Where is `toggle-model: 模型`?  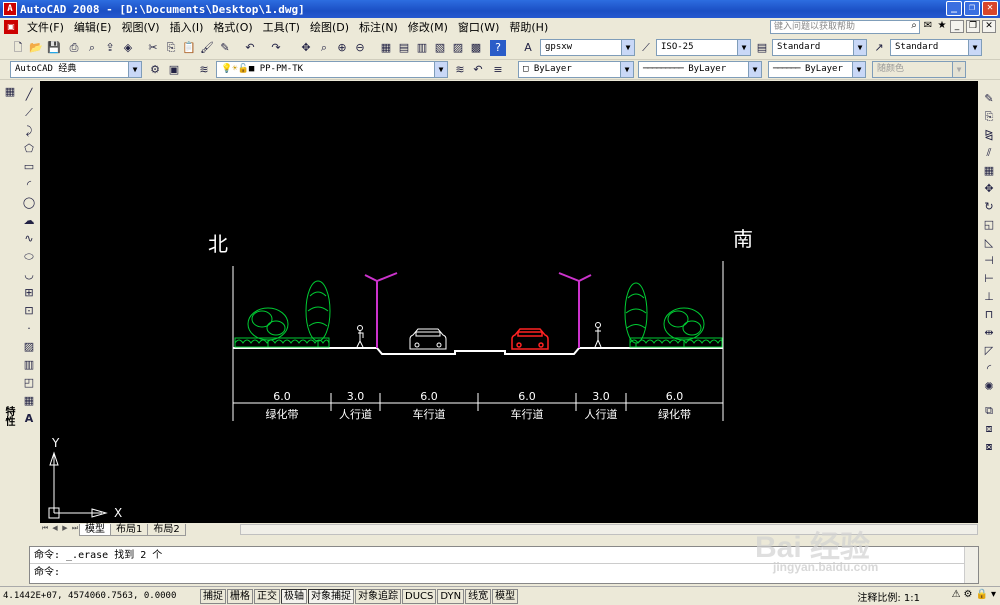 toggle-model: 模型 is located at coordinates (505, 596).